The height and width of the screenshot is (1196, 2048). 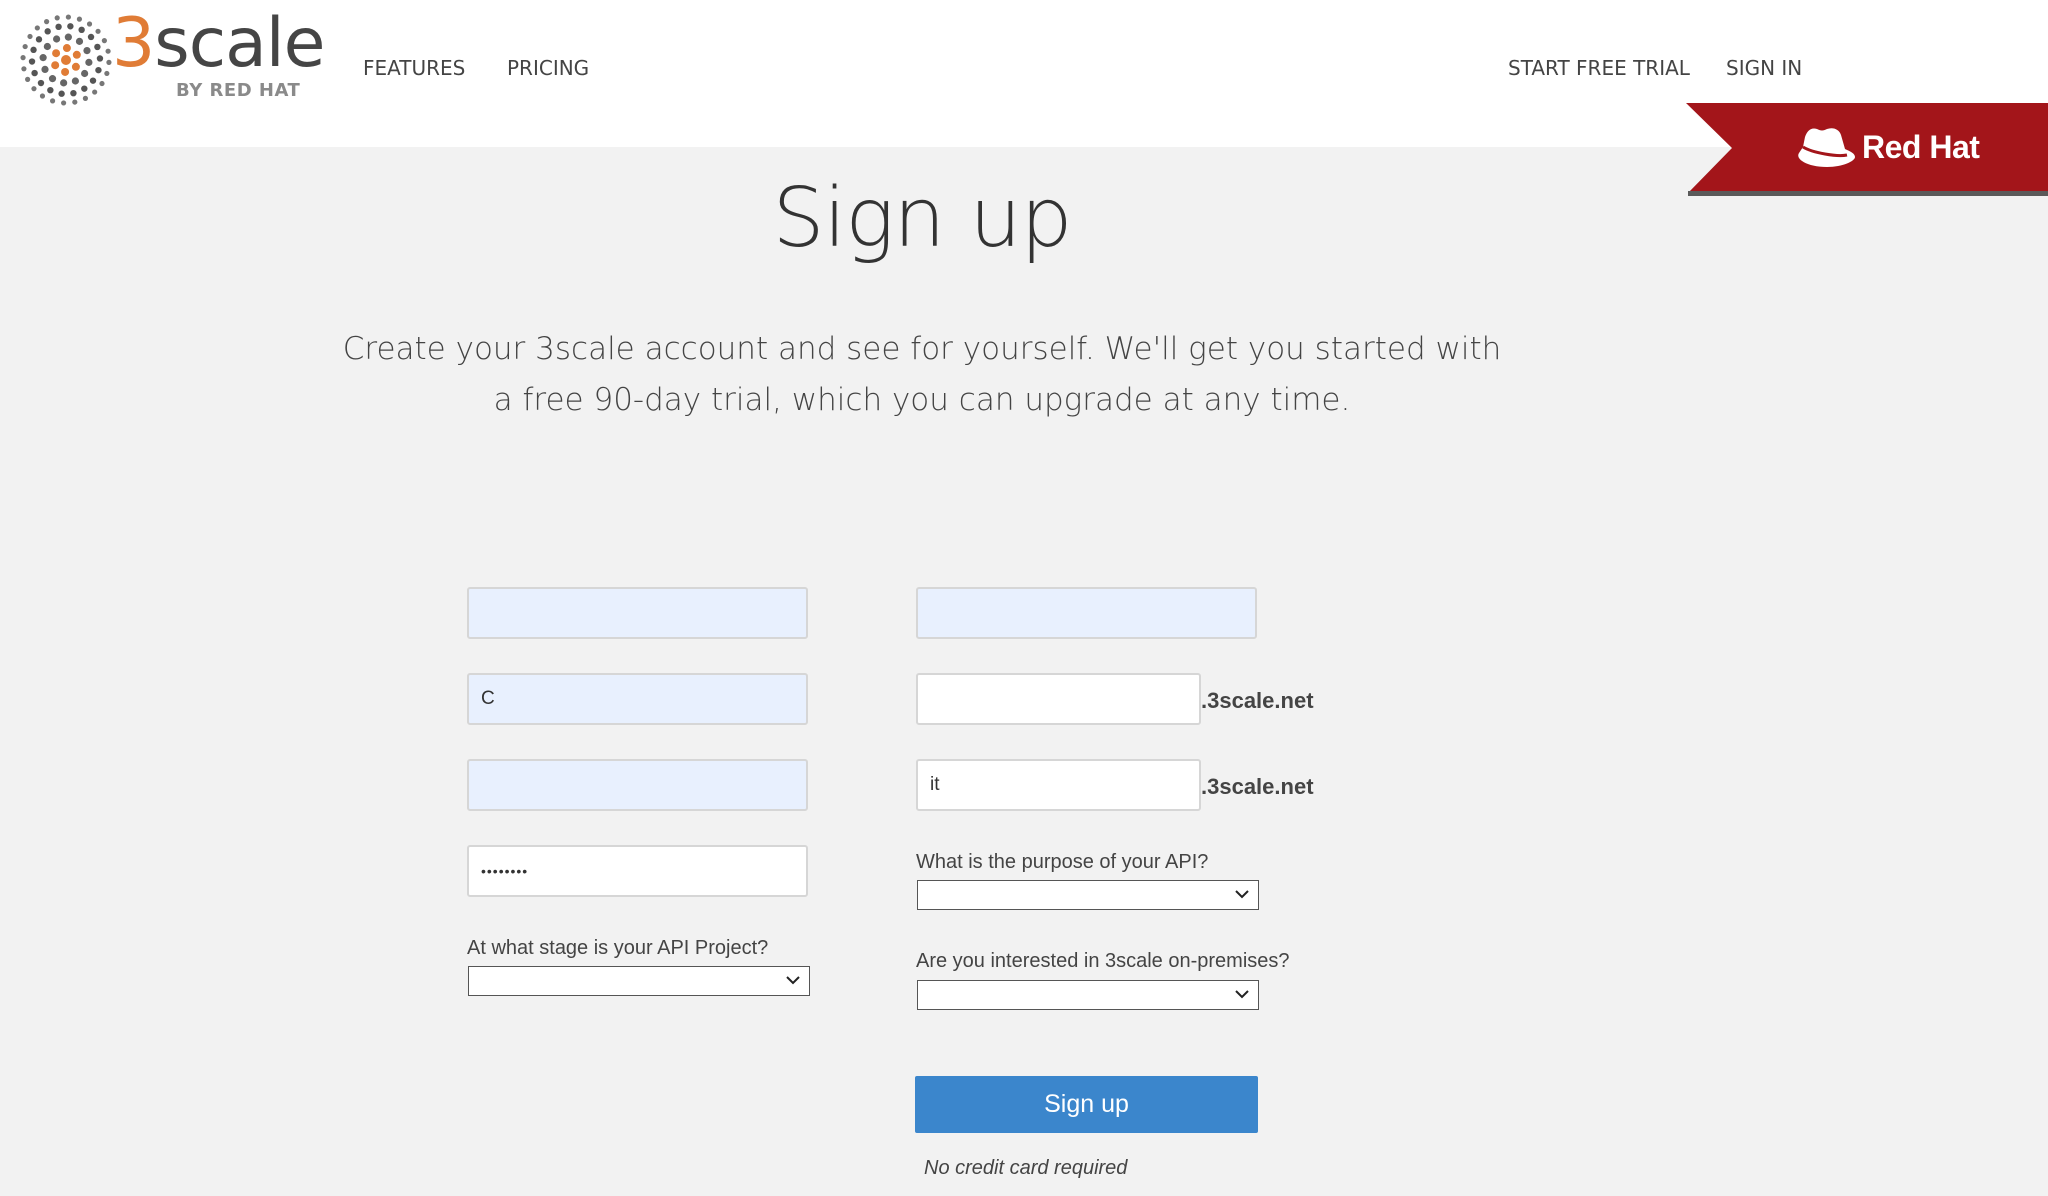 What do you see at coordinates (1058, 785) in the screenshot?
I see `admin-subdomain-field` at bounding box center [1058, 785].